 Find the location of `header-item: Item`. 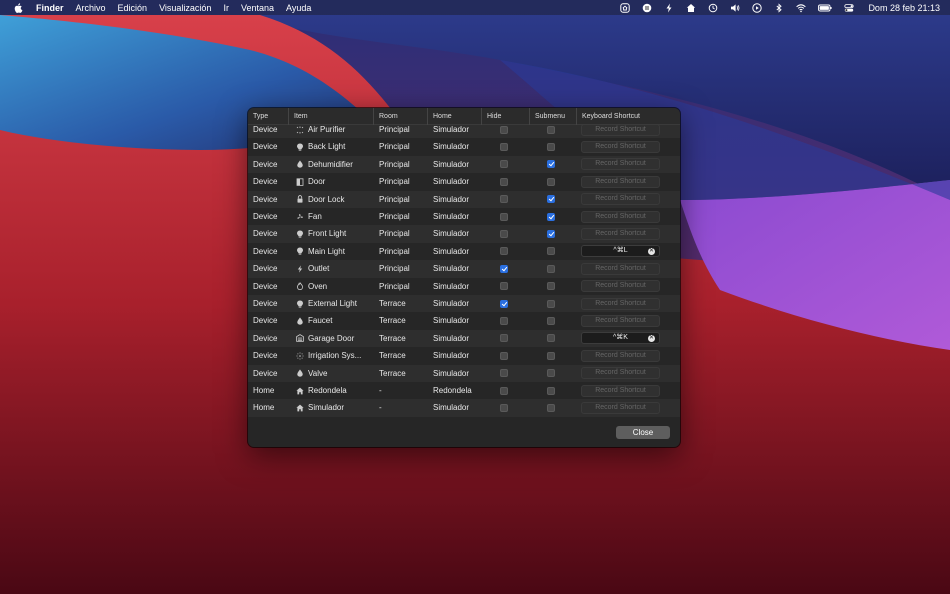

header-item: Item is located at coordinates (330, 116).